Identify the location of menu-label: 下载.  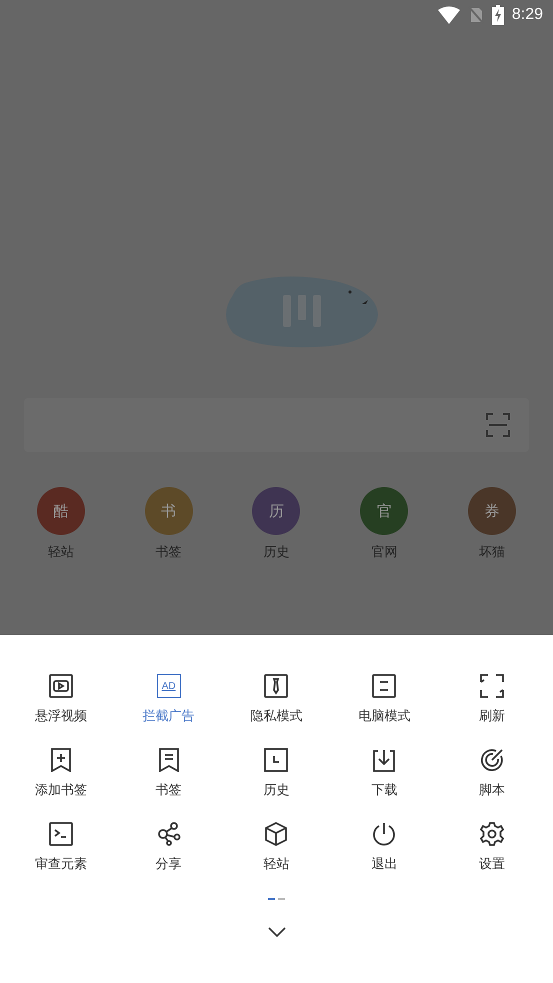
(384, 791).